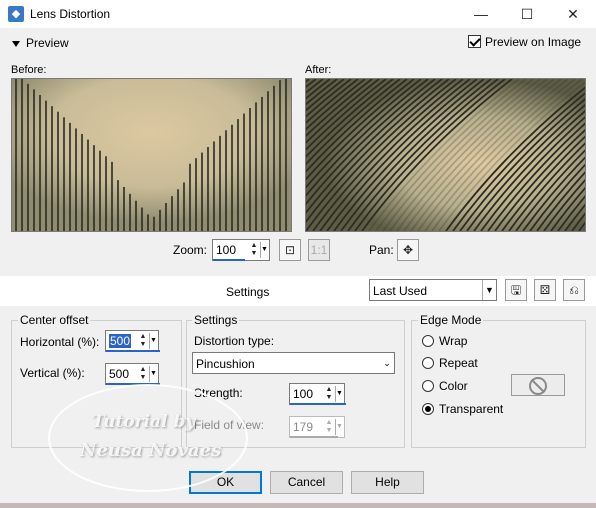 The height and width of the screenshot is (508, 596). What do you see at coordinates (573, 14) in the screenshot?
I see `close-icon: ✕` at bounding box center [573, 14].